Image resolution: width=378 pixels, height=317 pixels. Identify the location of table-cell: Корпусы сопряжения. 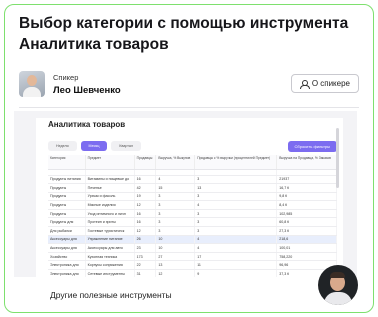
(110, 265).